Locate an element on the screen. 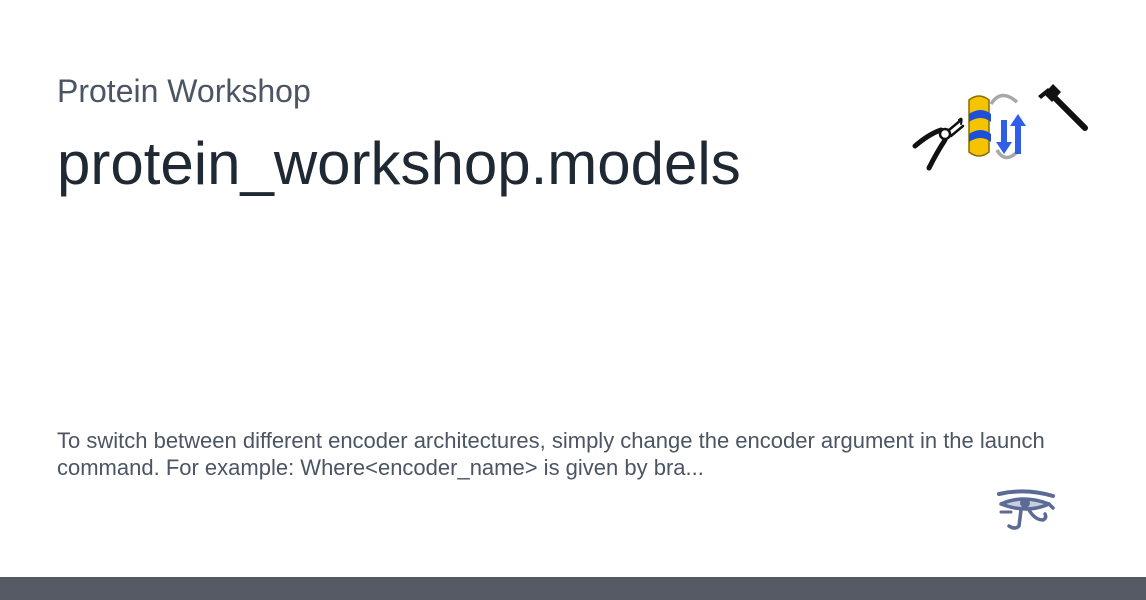 The height and width of the screenshot is (600, 1146). eye-of-horus-icon is located at coordinates (1026, 509).